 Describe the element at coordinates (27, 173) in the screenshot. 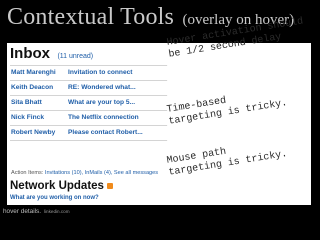

I see `action-items-label: Action Items:` at that location.